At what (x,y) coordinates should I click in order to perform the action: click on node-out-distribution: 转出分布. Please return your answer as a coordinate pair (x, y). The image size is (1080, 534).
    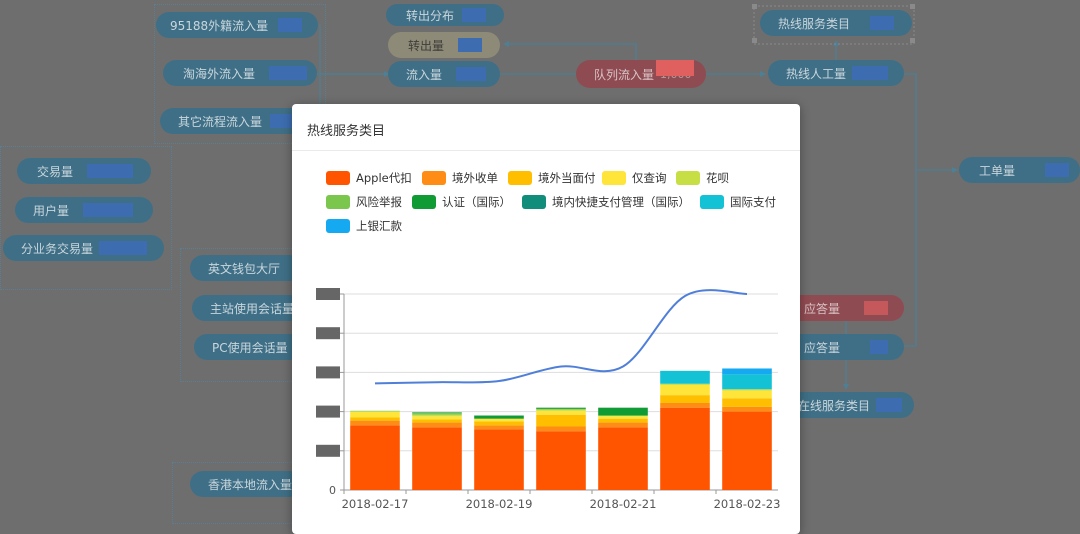
    Looking at the image, I should click on (445, 15).